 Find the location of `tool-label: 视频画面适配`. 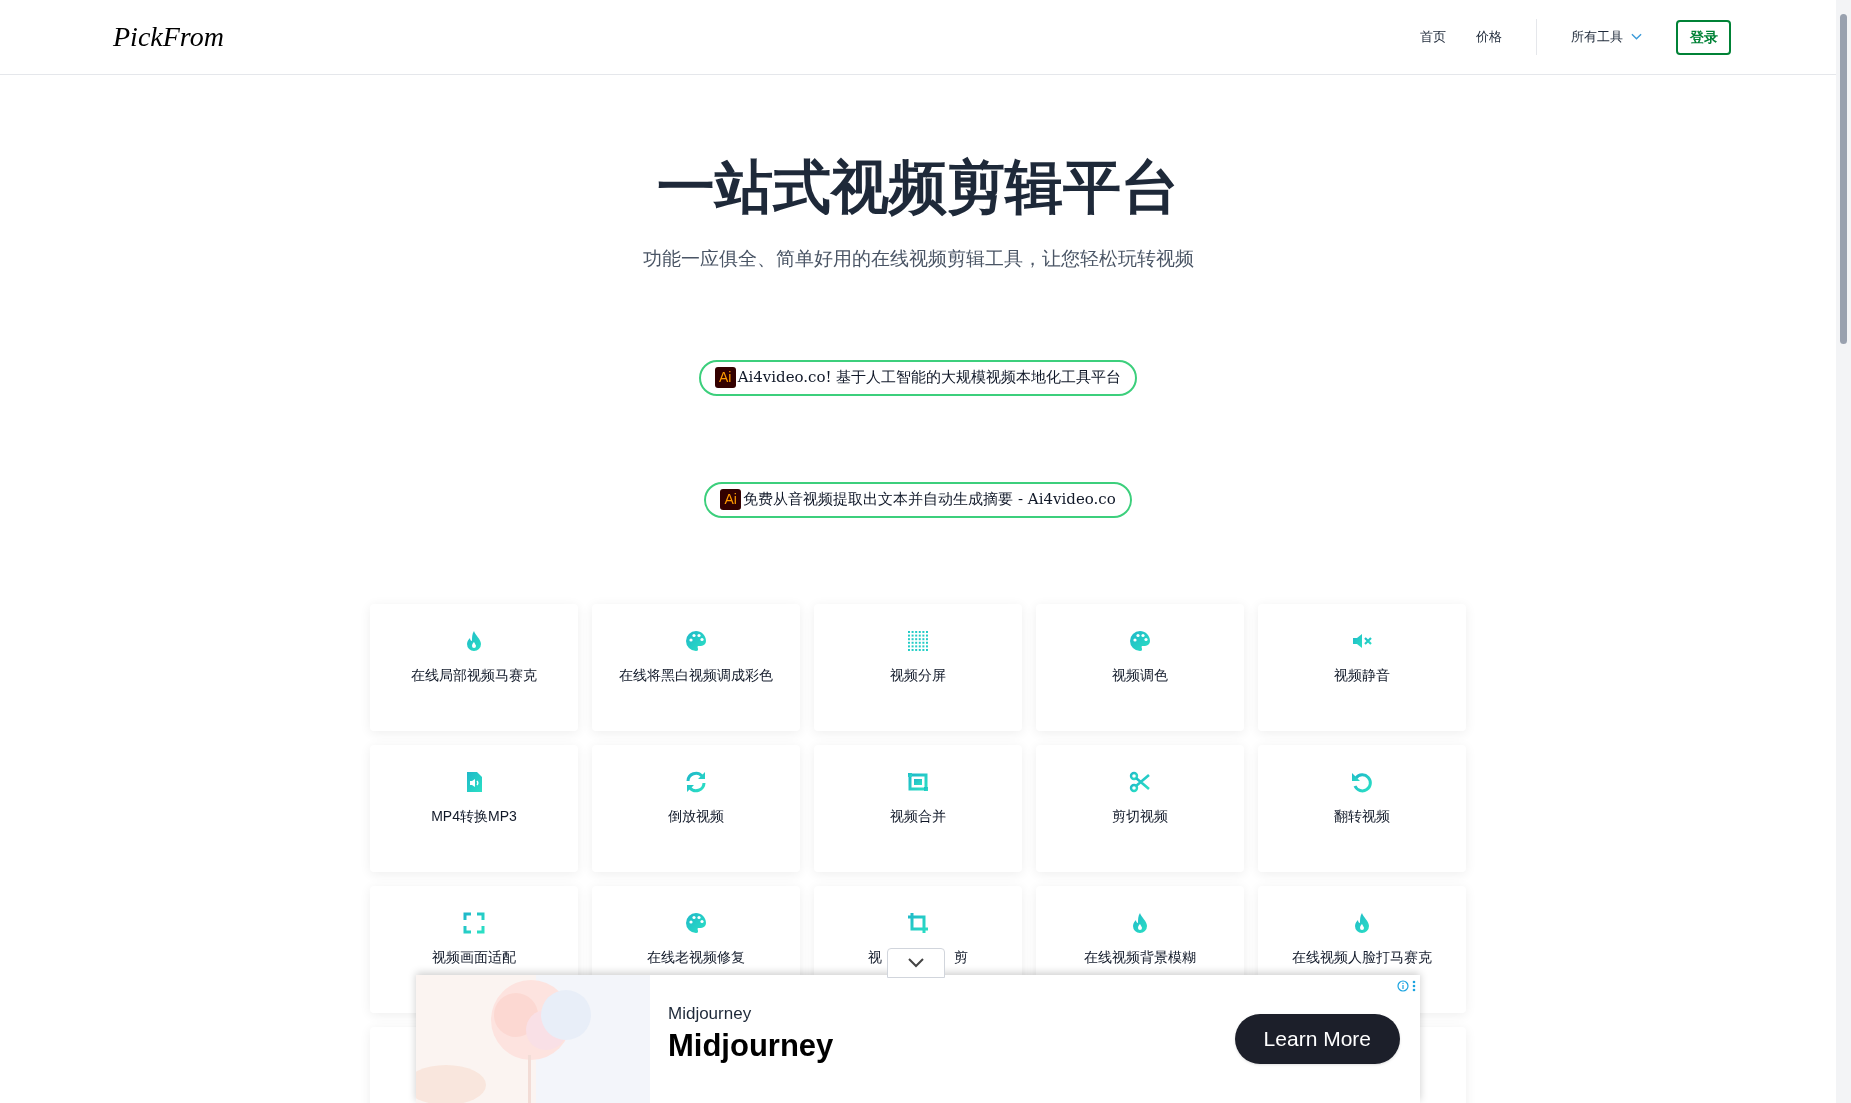

tool-label: 视频画面适配 is located at coordinates (474, 957).